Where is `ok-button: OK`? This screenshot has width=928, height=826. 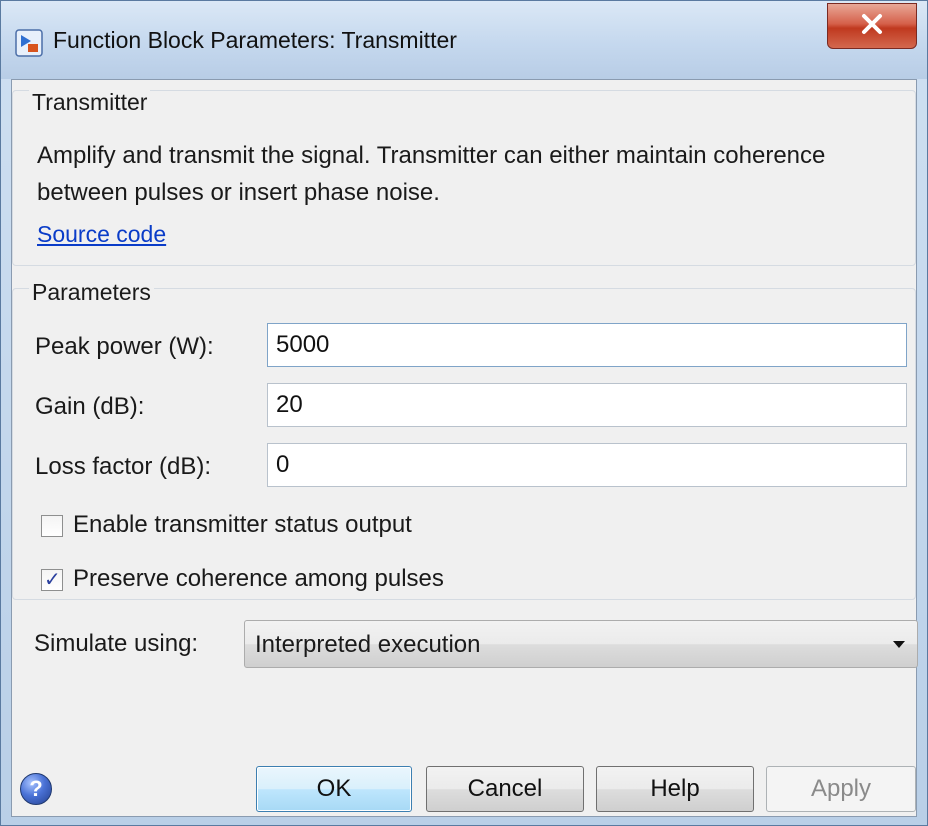
ok-button: OK is located at coordinates (334, 789).